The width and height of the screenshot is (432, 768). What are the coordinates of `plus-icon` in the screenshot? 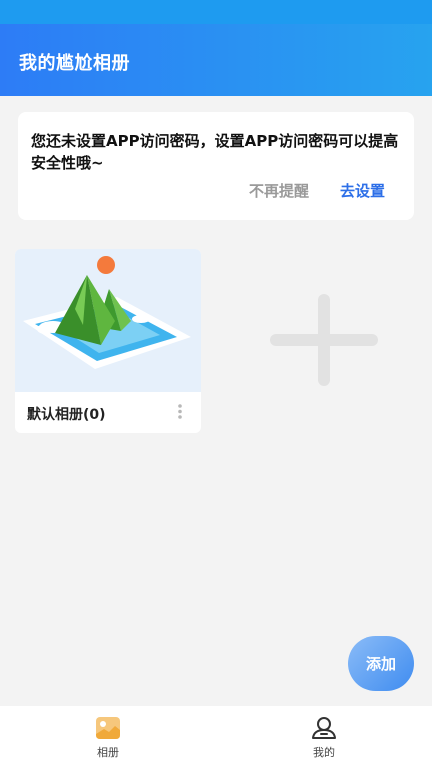 It's located at (324, 340).